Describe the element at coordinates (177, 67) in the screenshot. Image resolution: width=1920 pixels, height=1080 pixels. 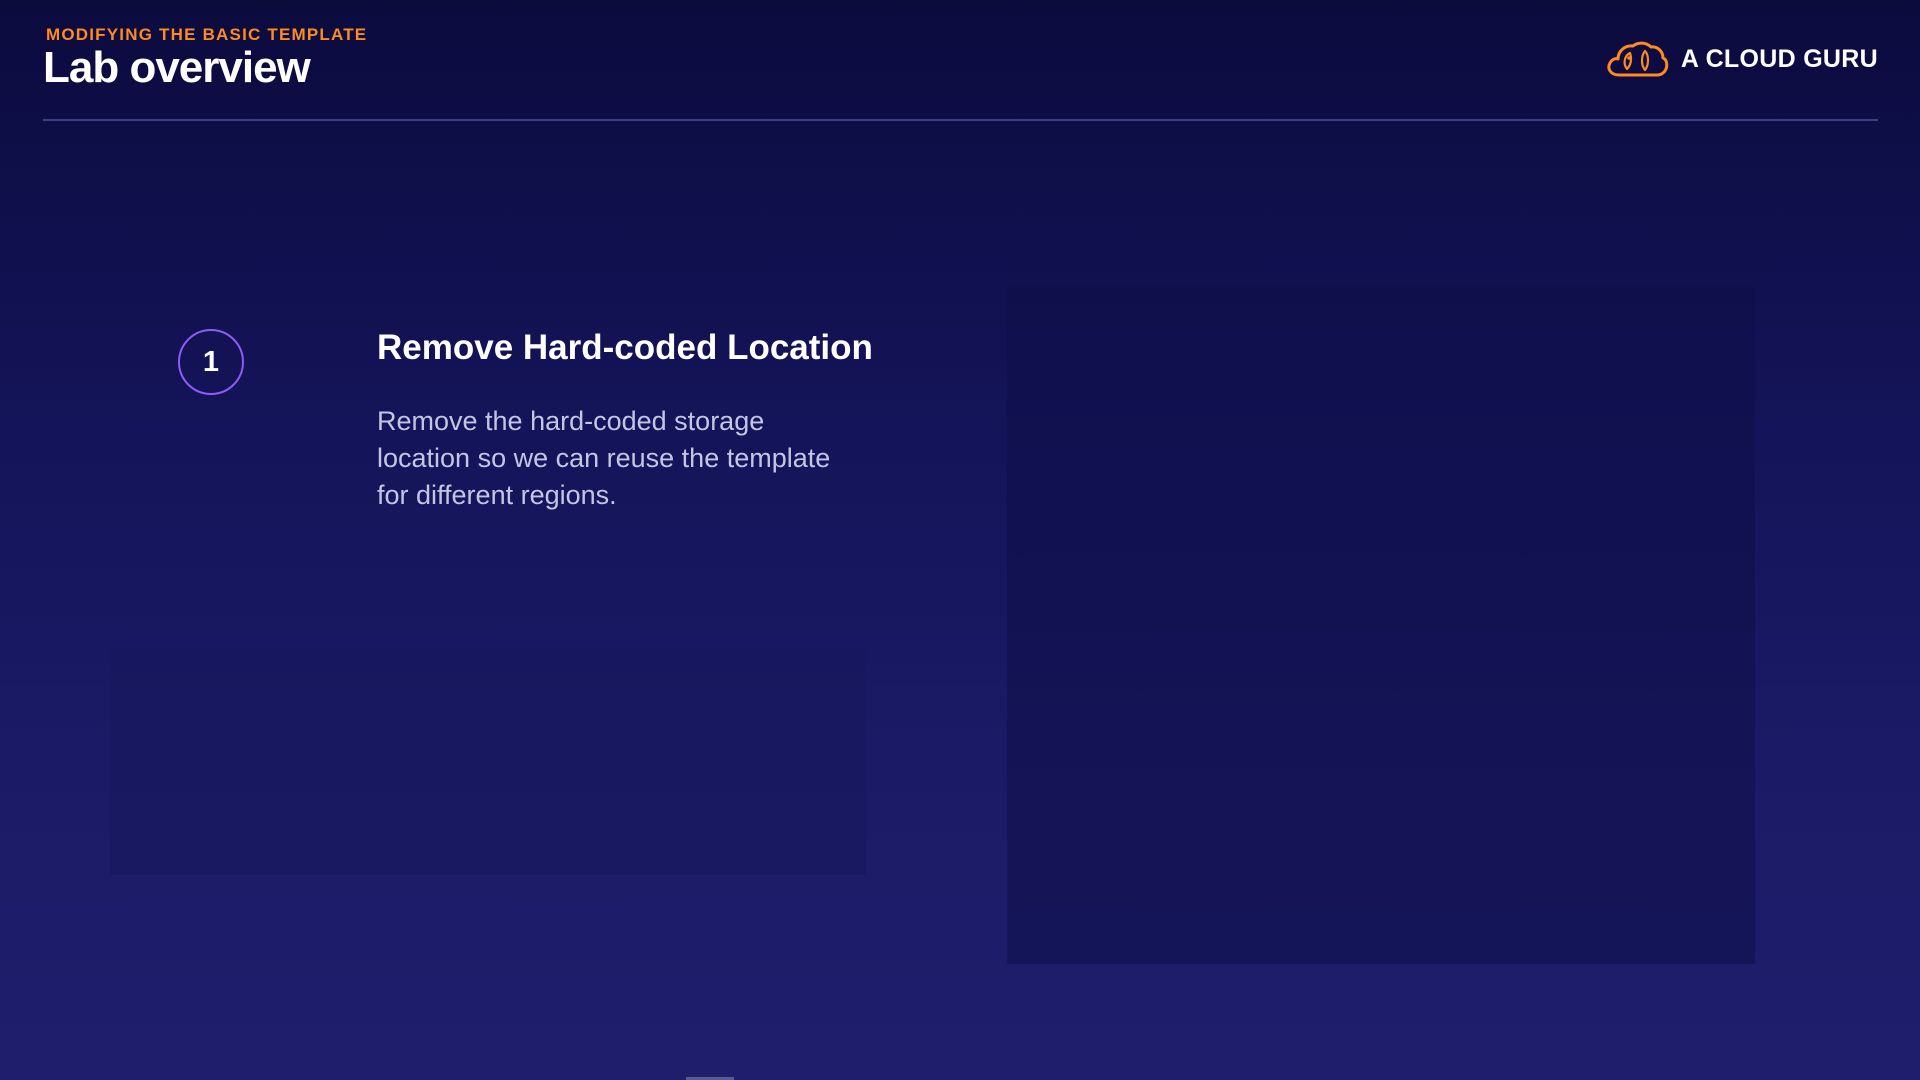
I see `slide-title: Lab overview` at that location.